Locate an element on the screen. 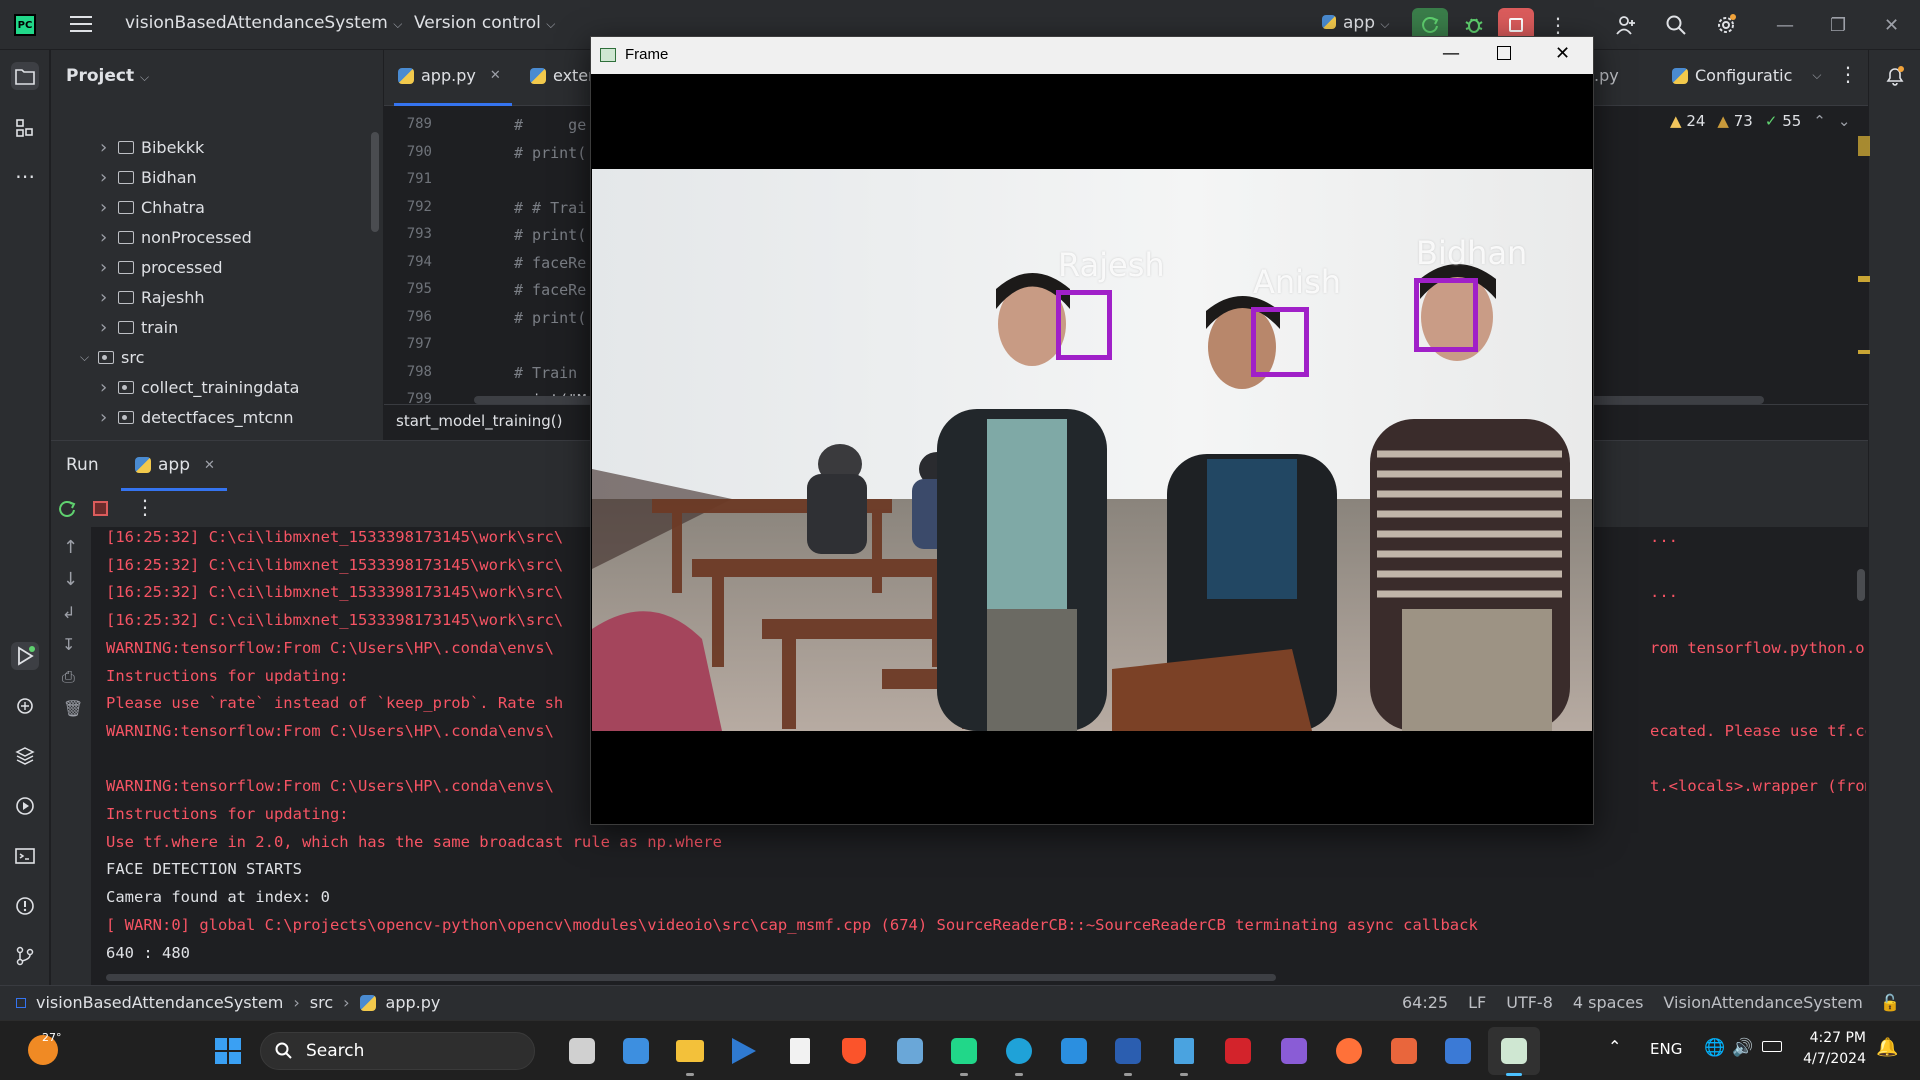 The image size is (1920, 1080). line-separator: LF is located at coordinates (1477, 1002).